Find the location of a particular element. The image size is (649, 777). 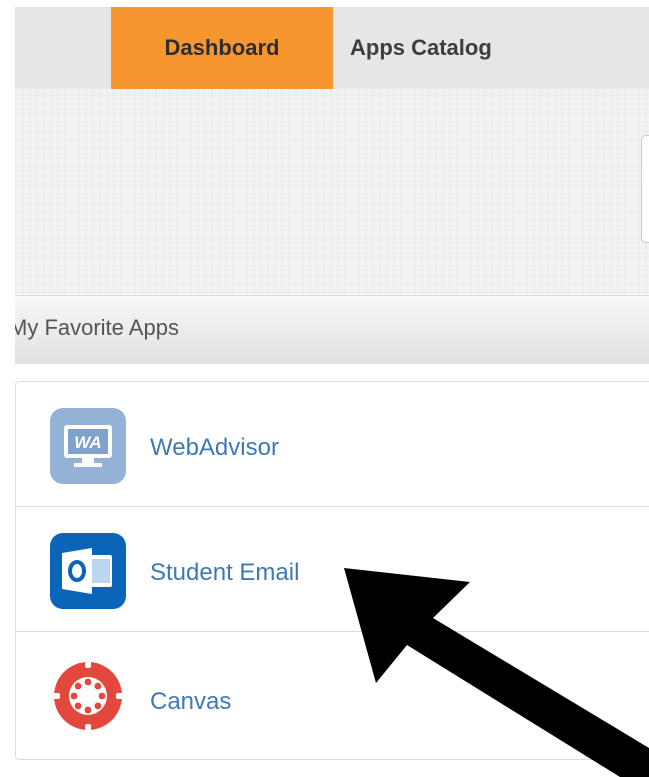

app-label-student-email: Student Email is located at coordinates (224, 573).